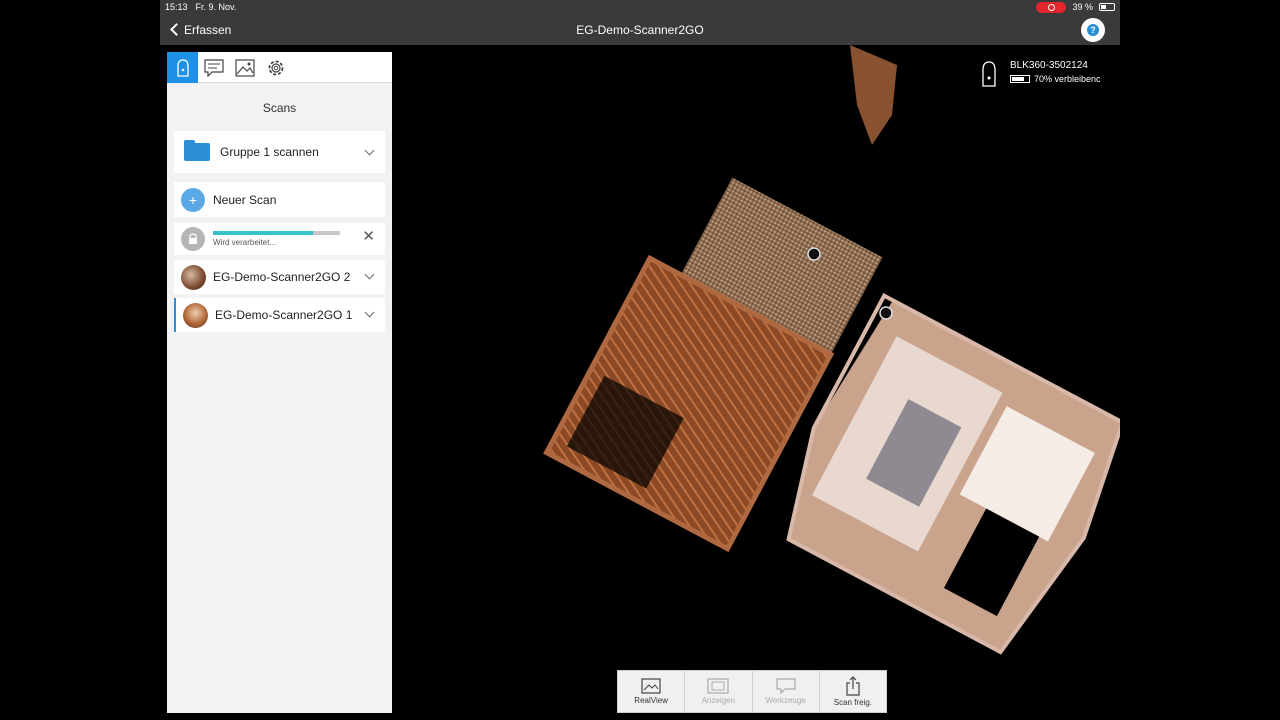 The width and height of the screenshot is (1280, 720). What do you see at coordinates (279, 199) in the screenshot?
I see `new-scan-button: + Neuer Scan` at bounding box center [279, 199].